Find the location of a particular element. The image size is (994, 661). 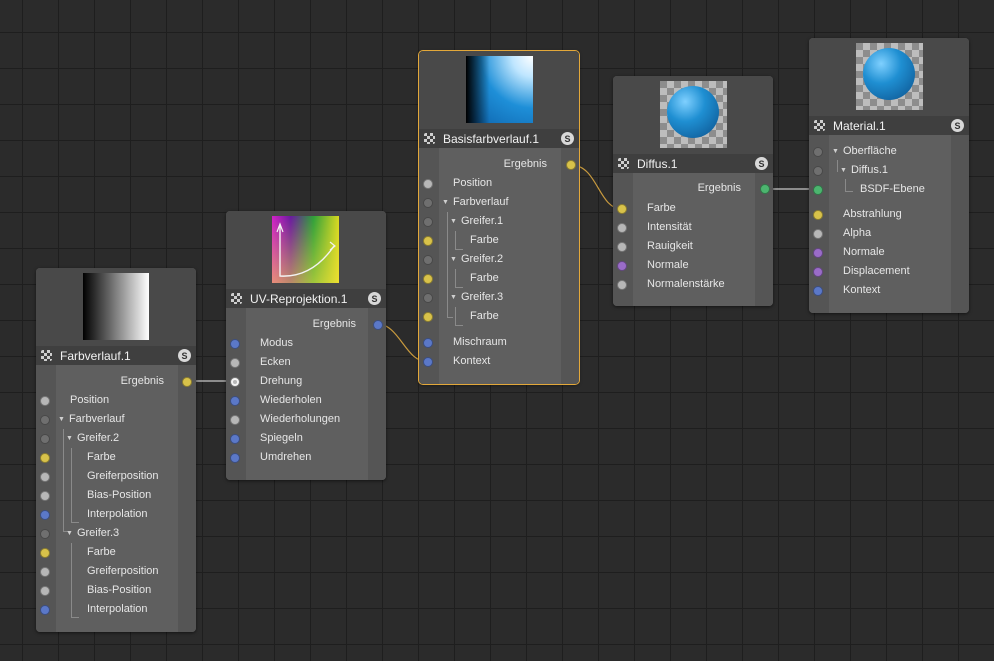

port-row-wiederholen: Wiederholen is located at coordinates (306, 400).